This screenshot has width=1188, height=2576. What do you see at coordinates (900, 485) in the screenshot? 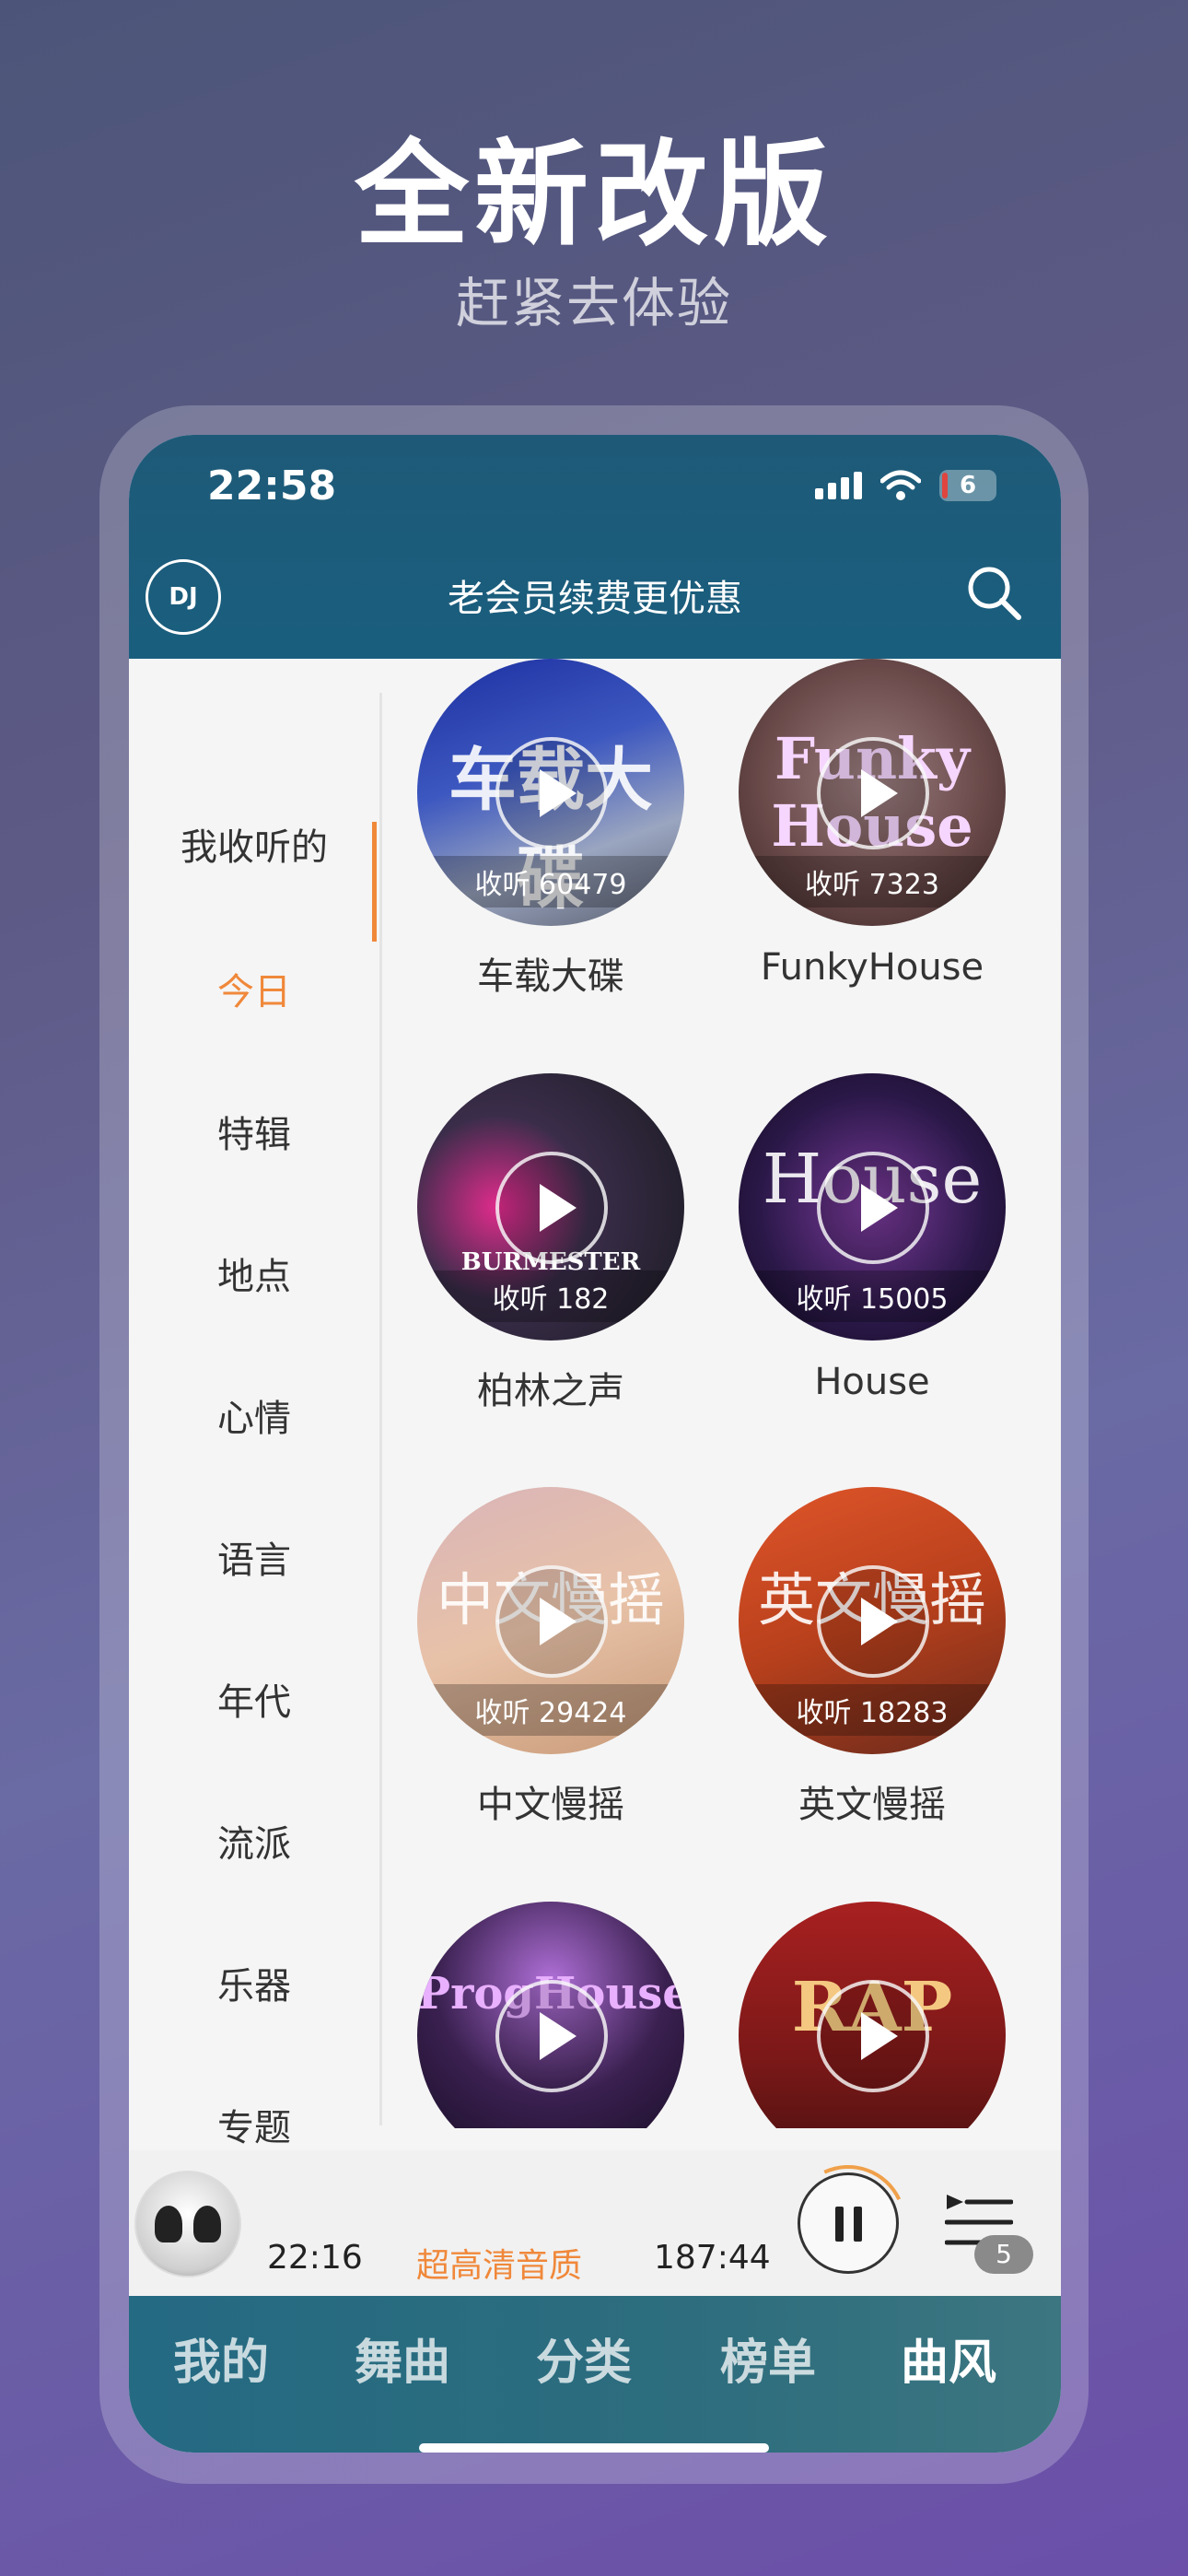
I see `wifi-icon` at bounding box center [900, 485].